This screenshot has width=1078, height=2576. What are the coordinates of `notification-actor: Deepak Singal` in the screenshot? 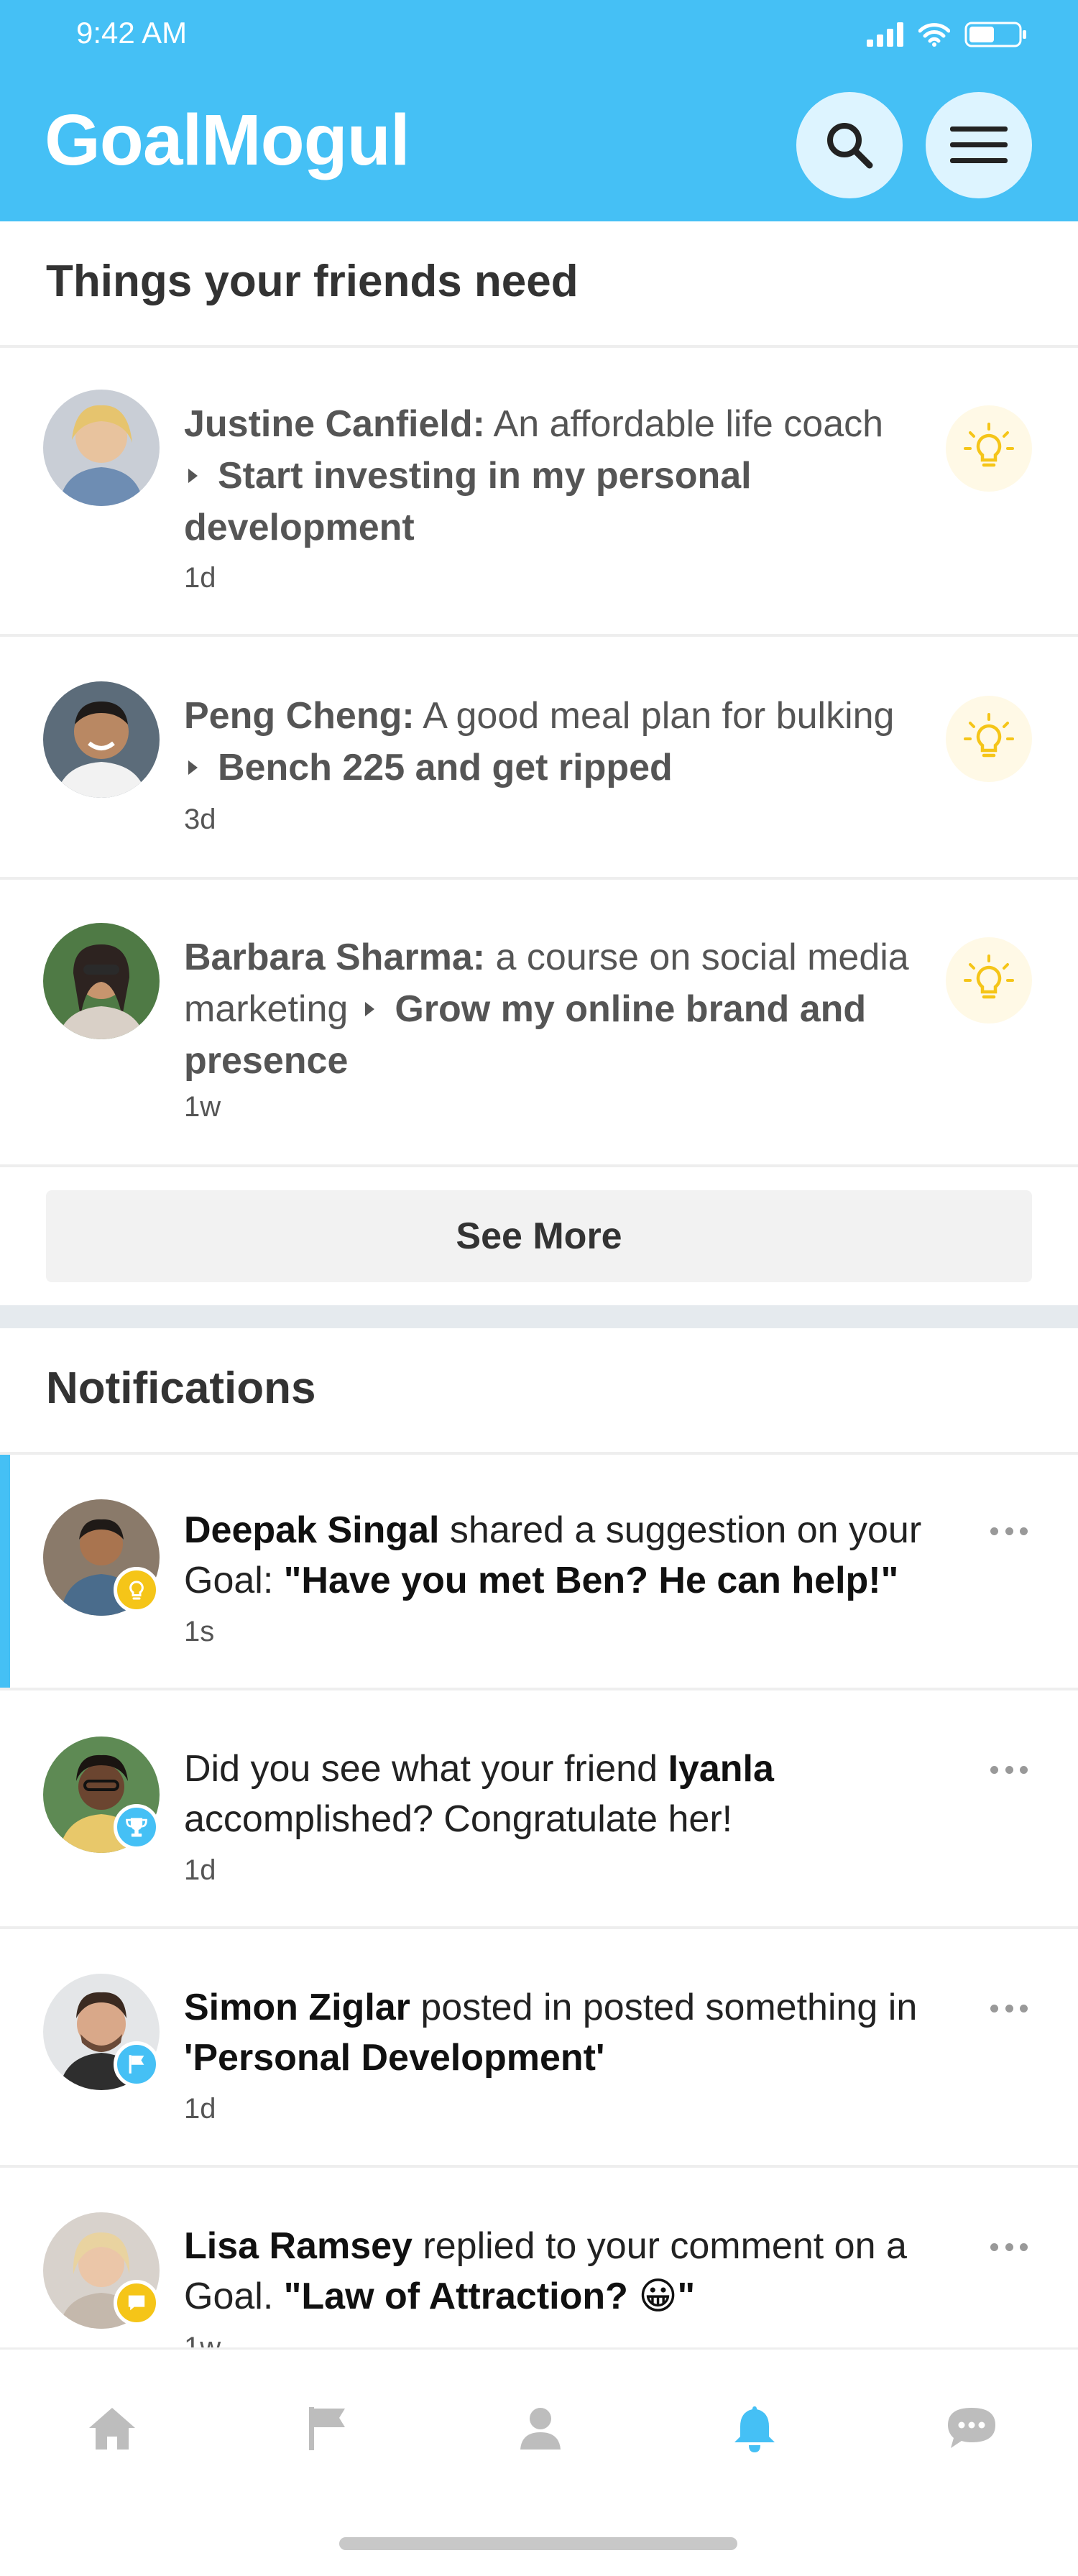 It's located at (312, 1530).